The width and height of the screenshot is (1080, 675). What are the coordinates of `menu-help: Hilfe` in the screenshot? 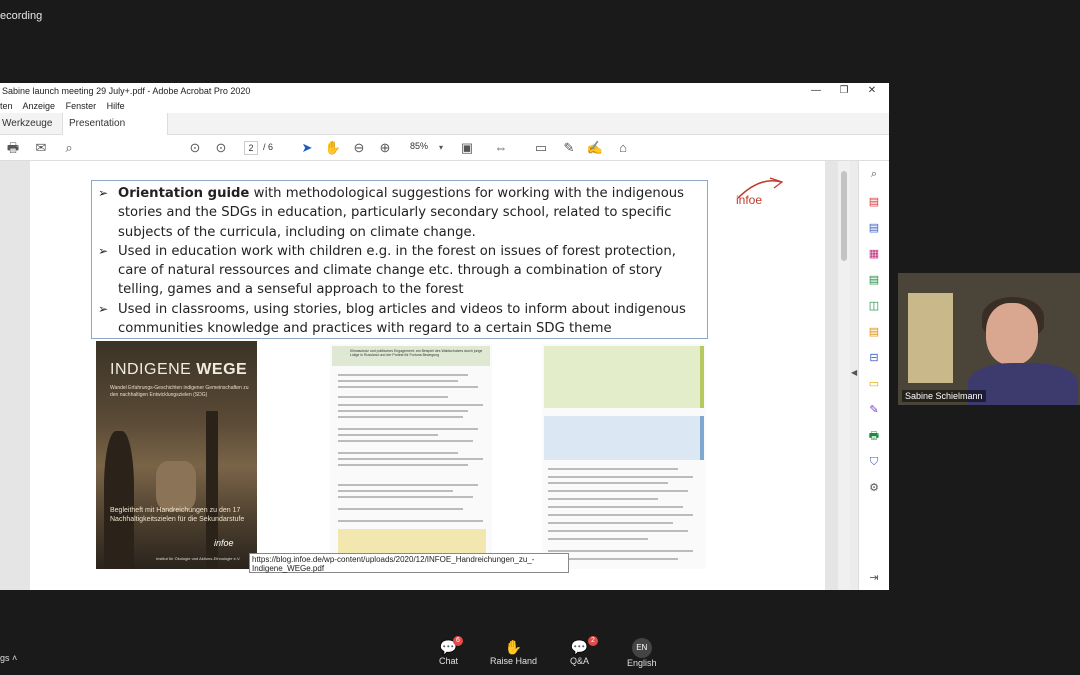 It's located at (116, 106).